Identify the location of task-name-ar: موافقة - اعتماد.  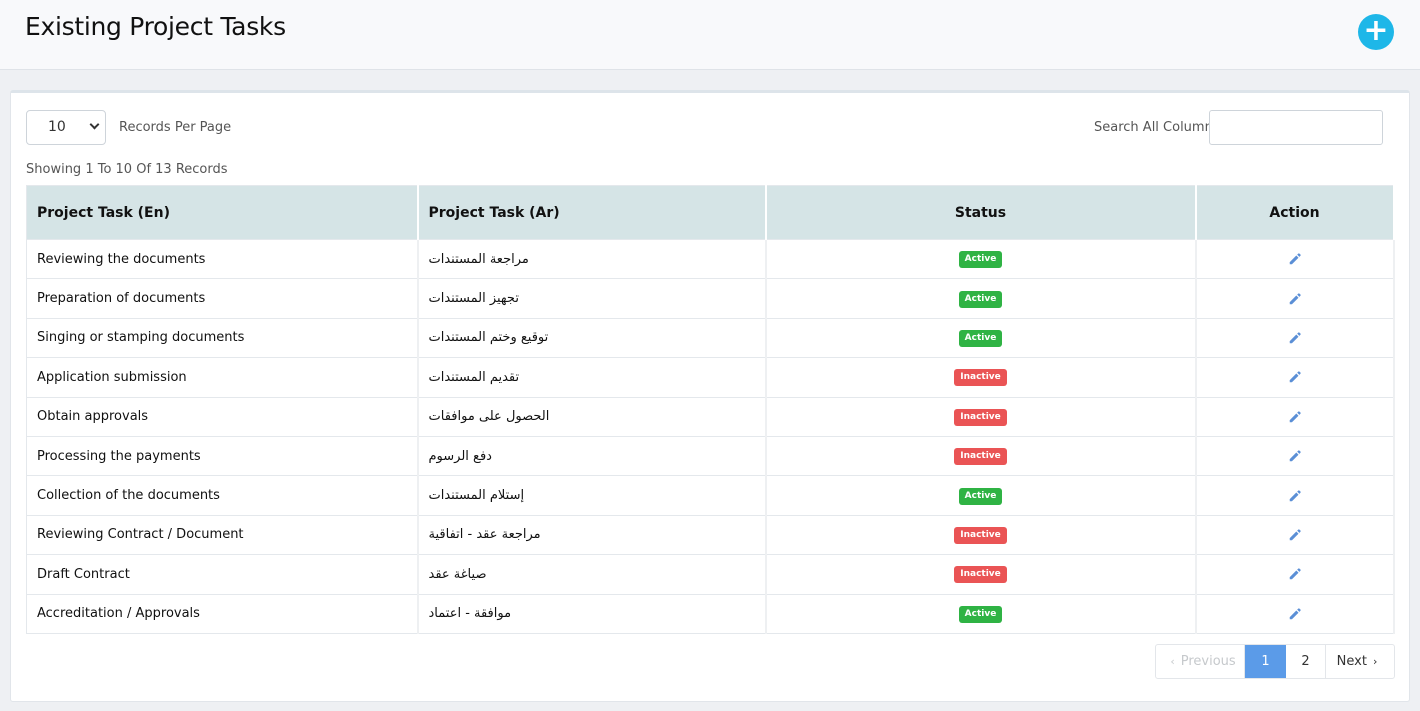
(592, 613).